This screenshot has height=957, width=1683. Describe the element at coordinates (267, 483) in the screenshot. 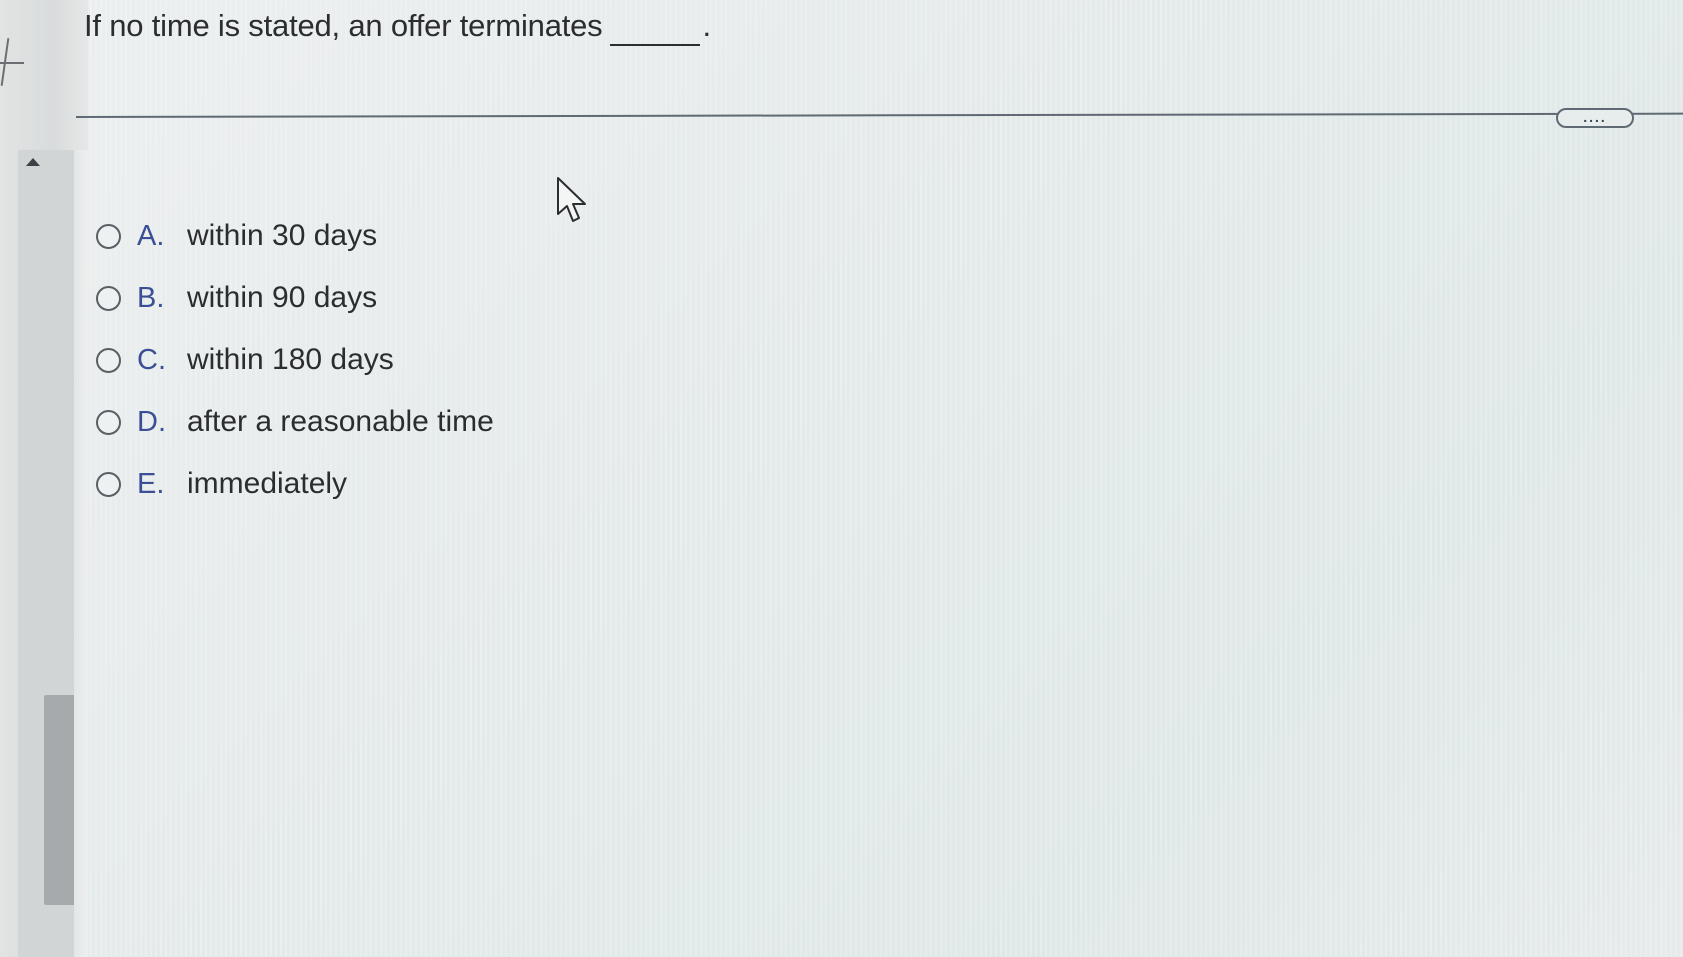

I see `option-text: immediately` at that location.